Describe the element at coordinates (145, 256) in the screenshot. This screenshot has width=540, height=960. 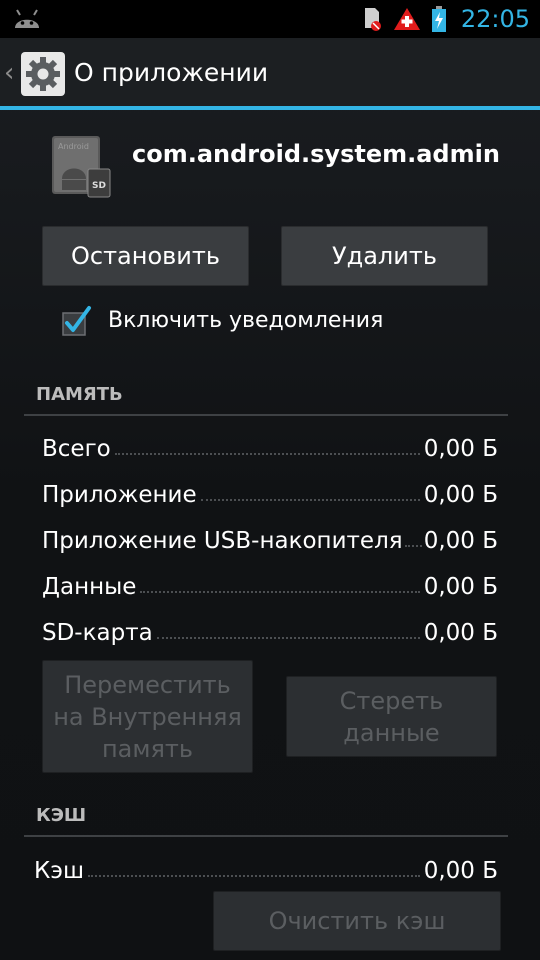
I see `stop-button: Остановить` at that location.